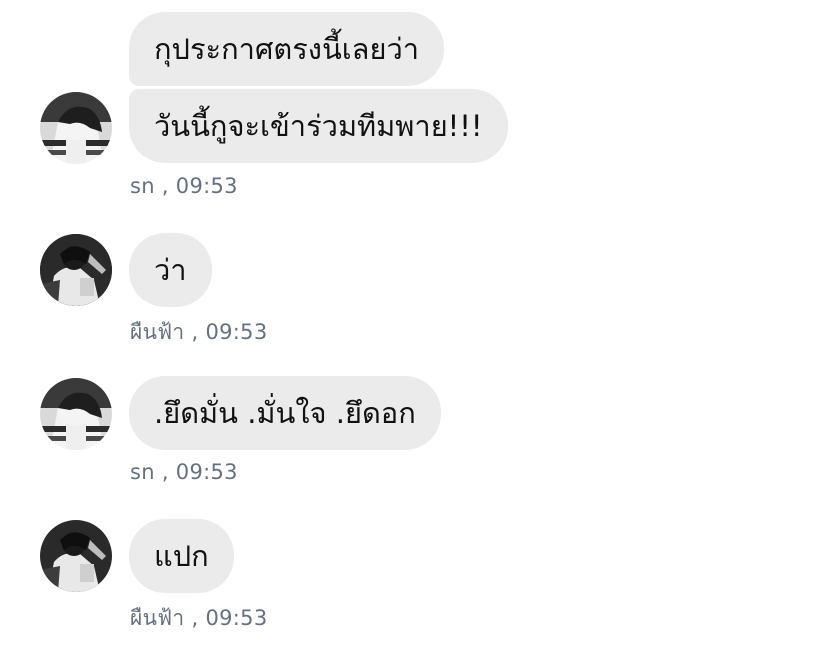  I want to click on message-bubble: ว่า, so click(170, 270).